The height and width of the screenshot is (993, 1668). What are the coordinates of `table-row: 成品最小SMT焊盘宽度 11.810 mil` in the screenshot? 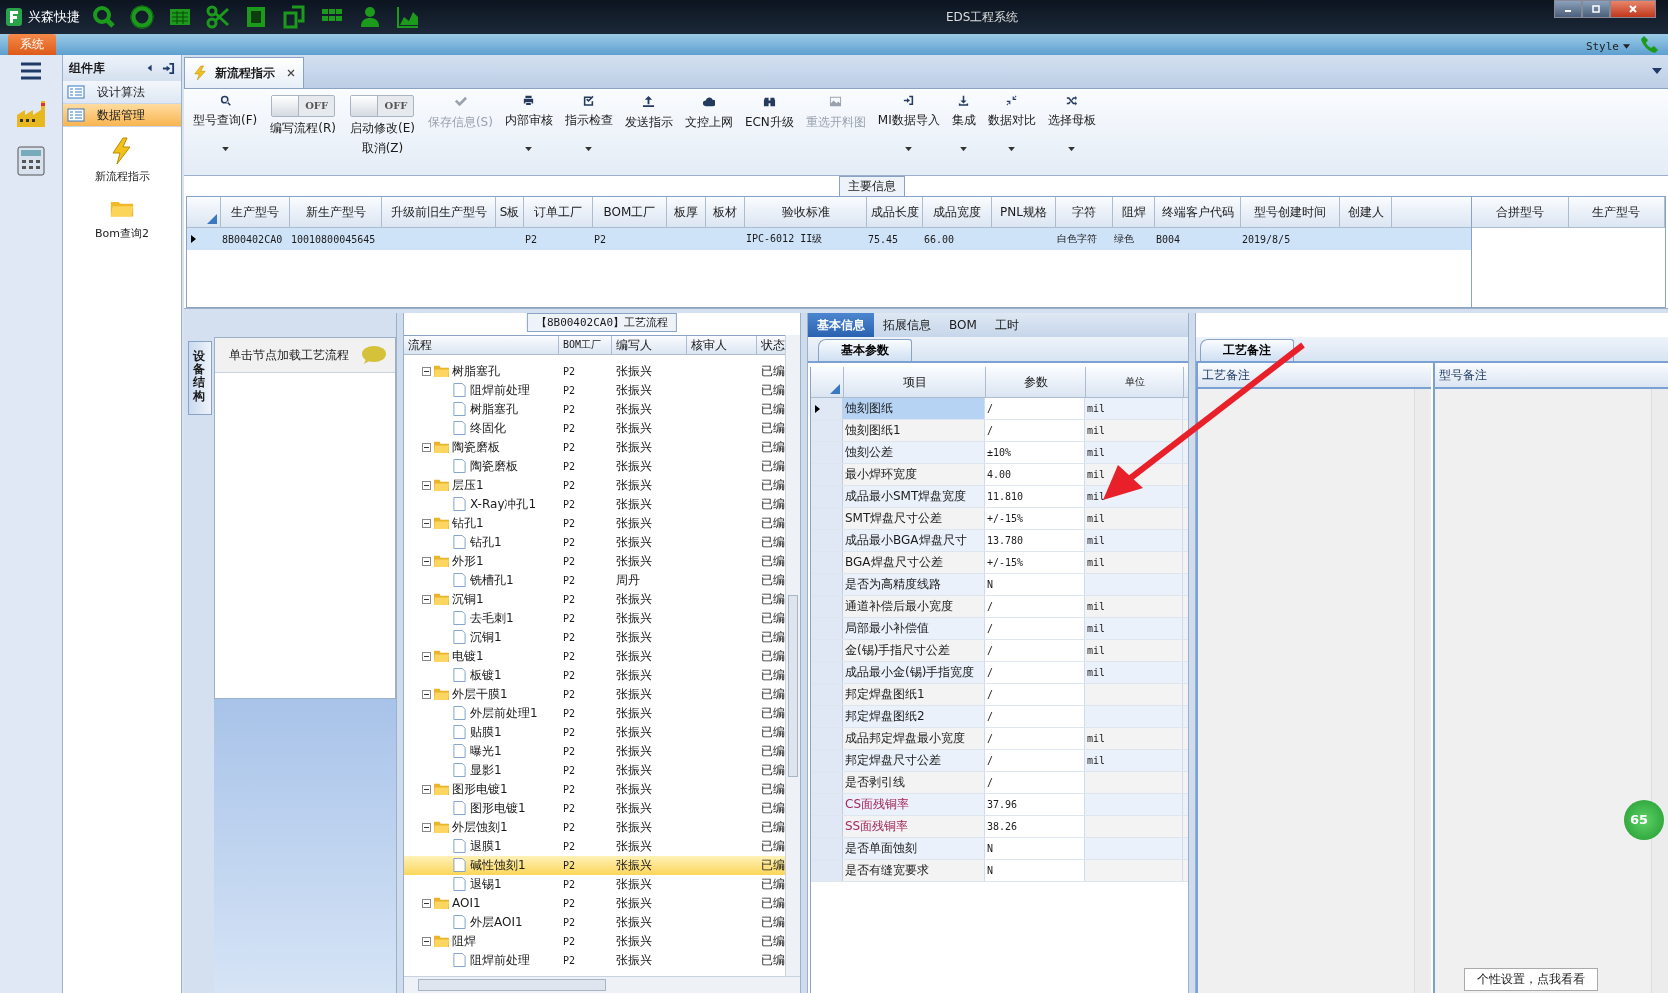 It's located at (999, 497).